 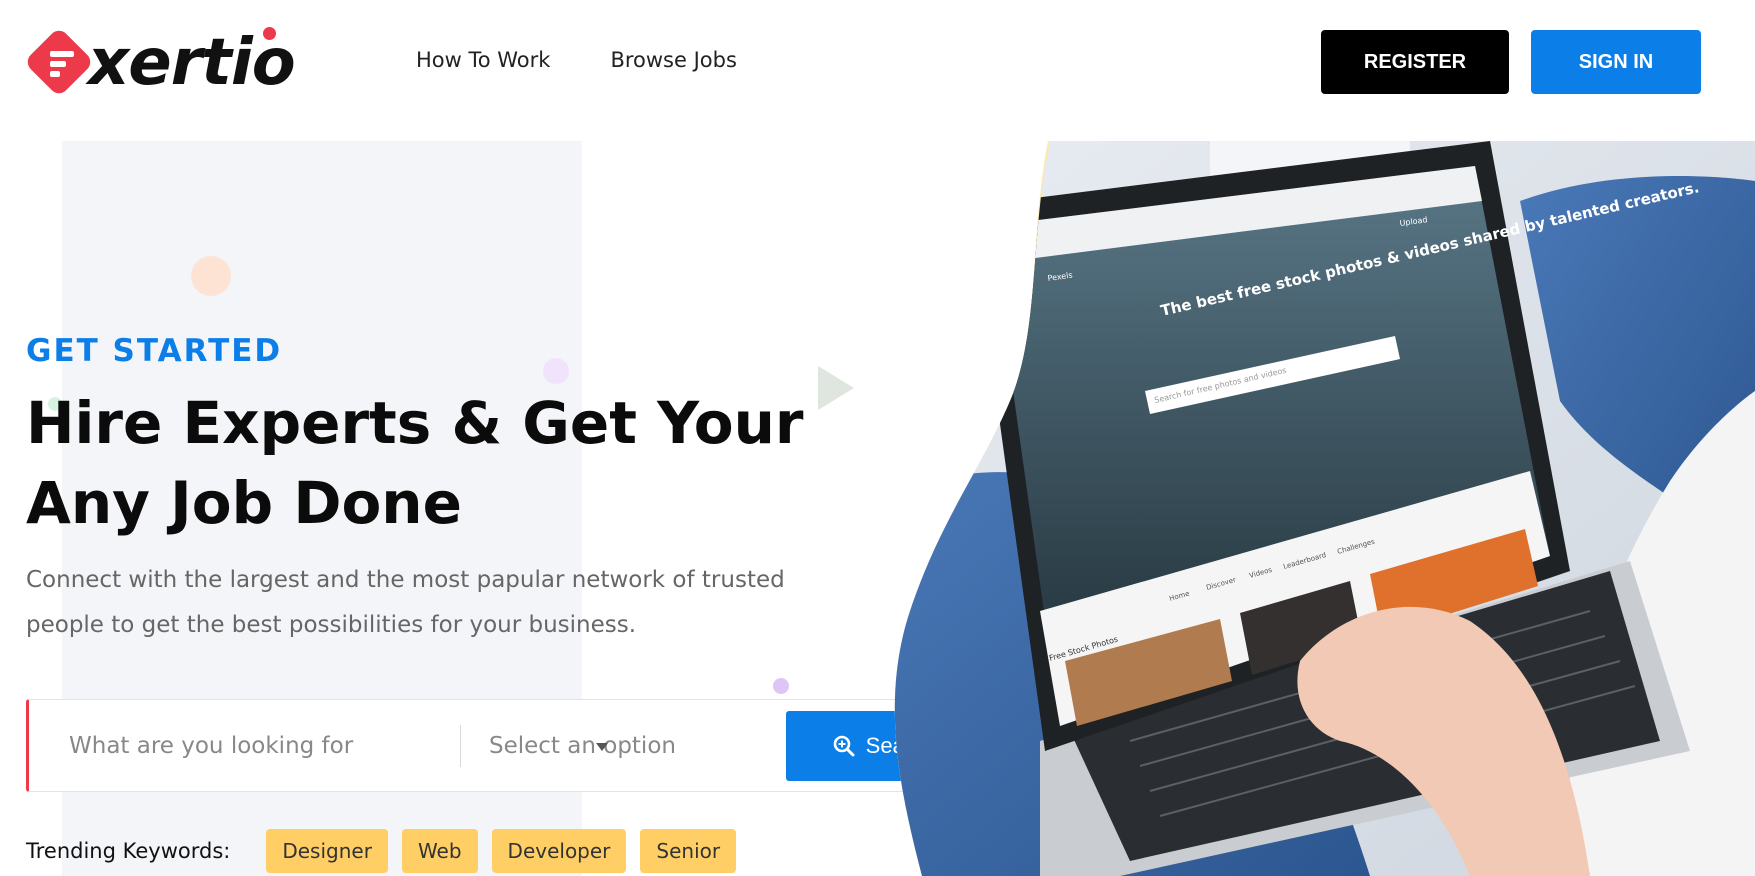 I want to click on decor-dot-purple, so click(x=781, y=686).